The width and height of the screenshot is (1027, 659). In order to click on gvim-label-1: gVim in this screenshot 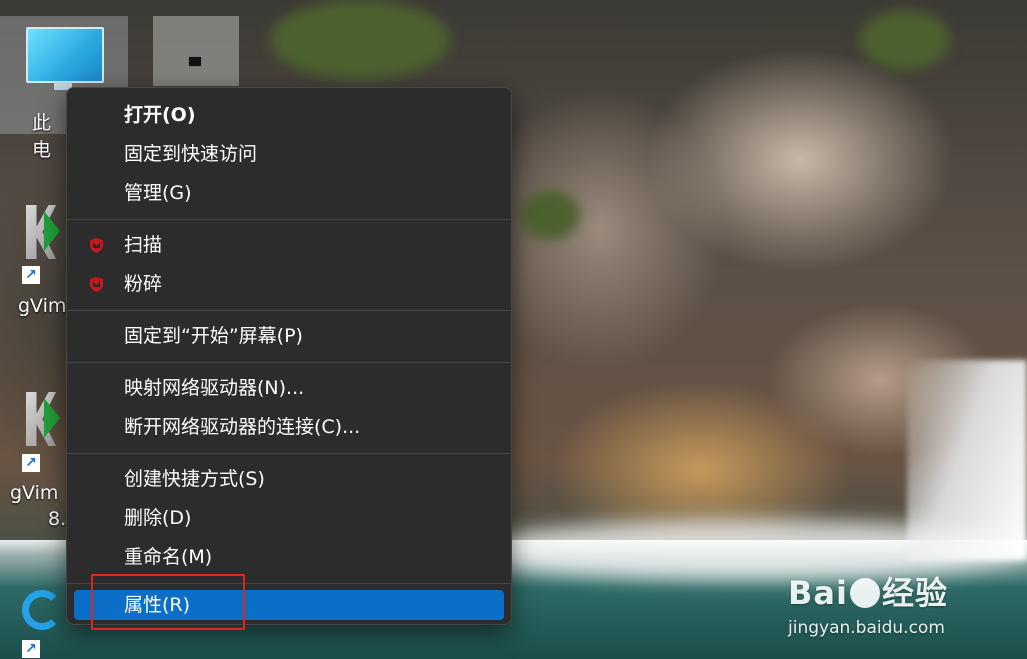, I will do `click(42, 306)`.